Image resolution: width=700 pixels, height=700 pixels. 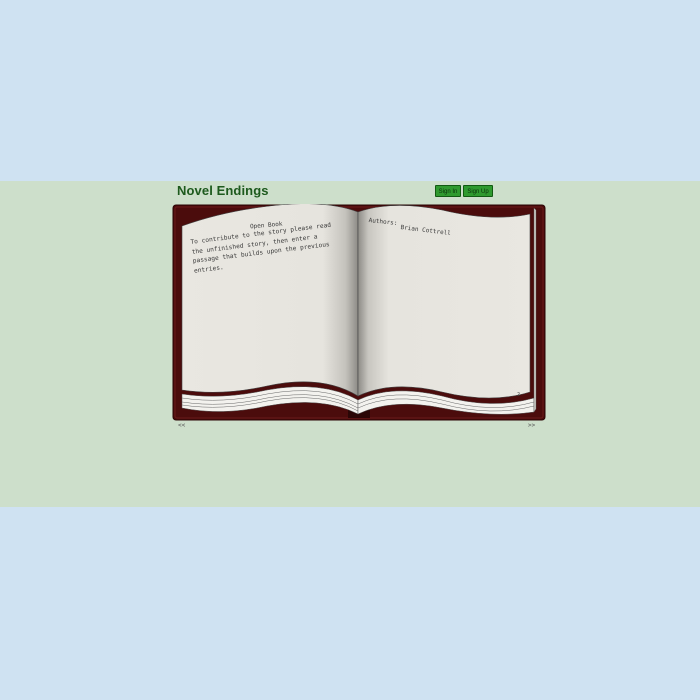 I want to click on next-page-link: >>, so click(x=531, y=425).